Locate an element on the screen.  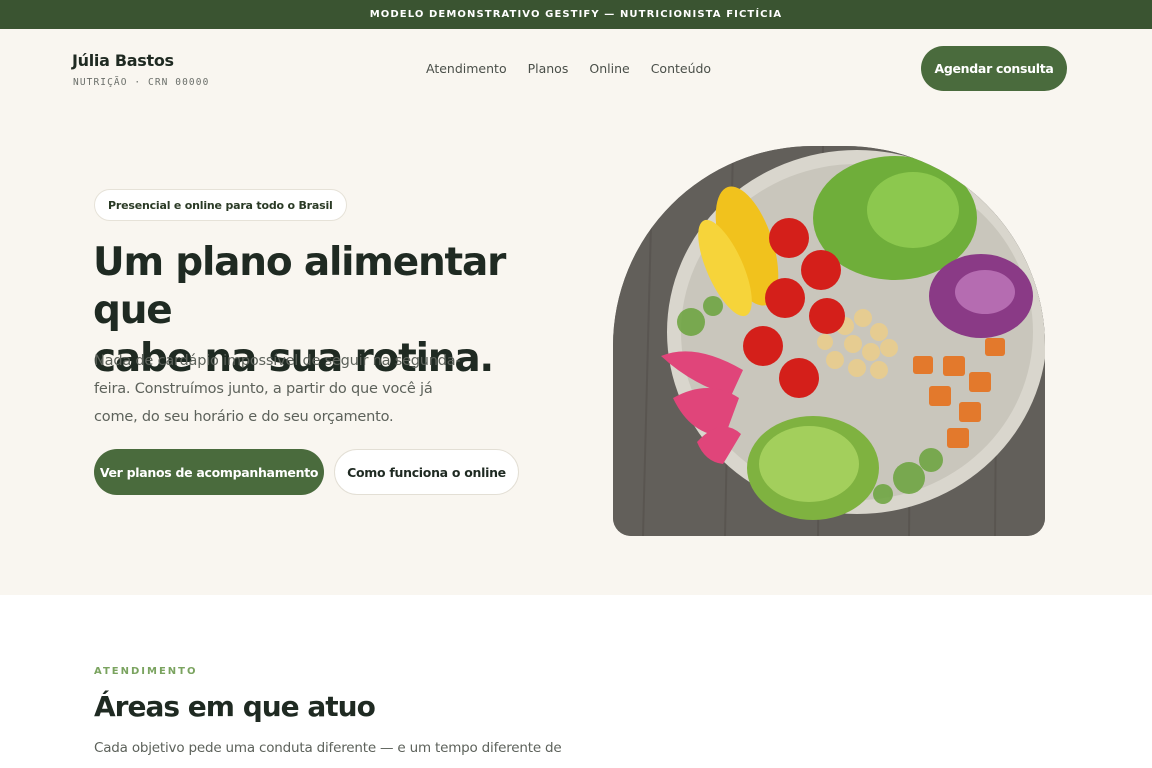
section-title: Áreas em que atuo is located at coordinates (235, 706).